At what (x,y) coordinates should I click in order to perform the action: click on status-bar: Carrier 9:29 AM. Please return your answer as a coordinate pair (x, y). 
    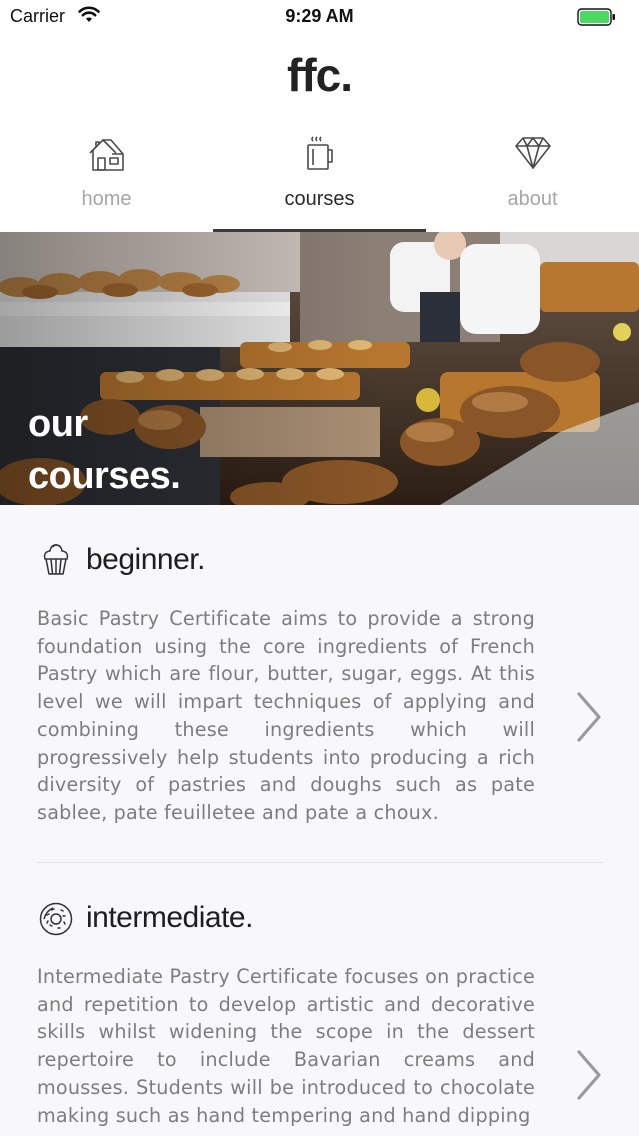
    Looking at the image, I should click on (319, 17).